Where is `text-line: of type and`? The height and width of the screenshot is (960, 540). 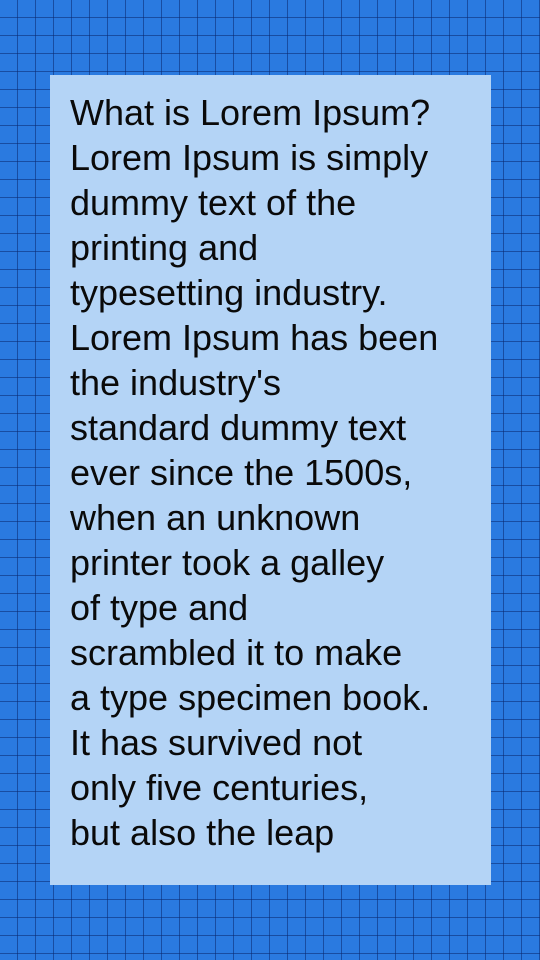
text-line: of type and is located at coordinates (159, 607).